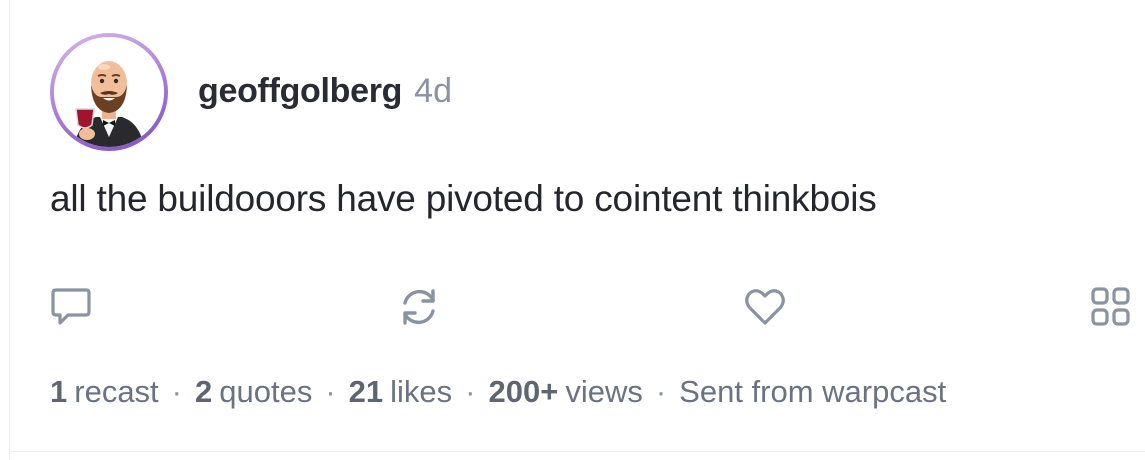 Image resolution: width=1145 pixels, height=460 pixels. What do you see at coordinates (813, 391) in the screenshot?
I see `client-source: Sent from warpcast` at bounding box center [813, 391].